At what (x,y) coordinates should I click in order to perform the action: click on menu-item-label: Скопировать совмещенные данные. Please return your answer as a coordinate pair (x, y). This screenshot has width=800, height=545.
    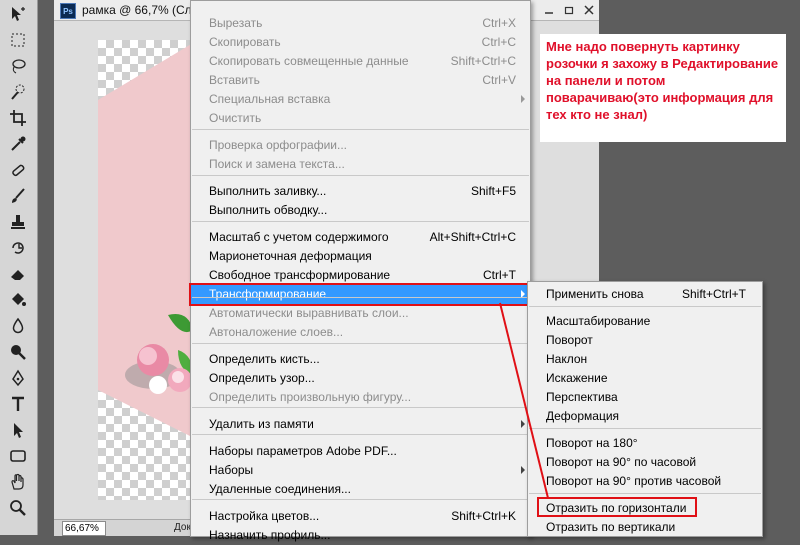
    Looking at the image, I should click on (309, 61).